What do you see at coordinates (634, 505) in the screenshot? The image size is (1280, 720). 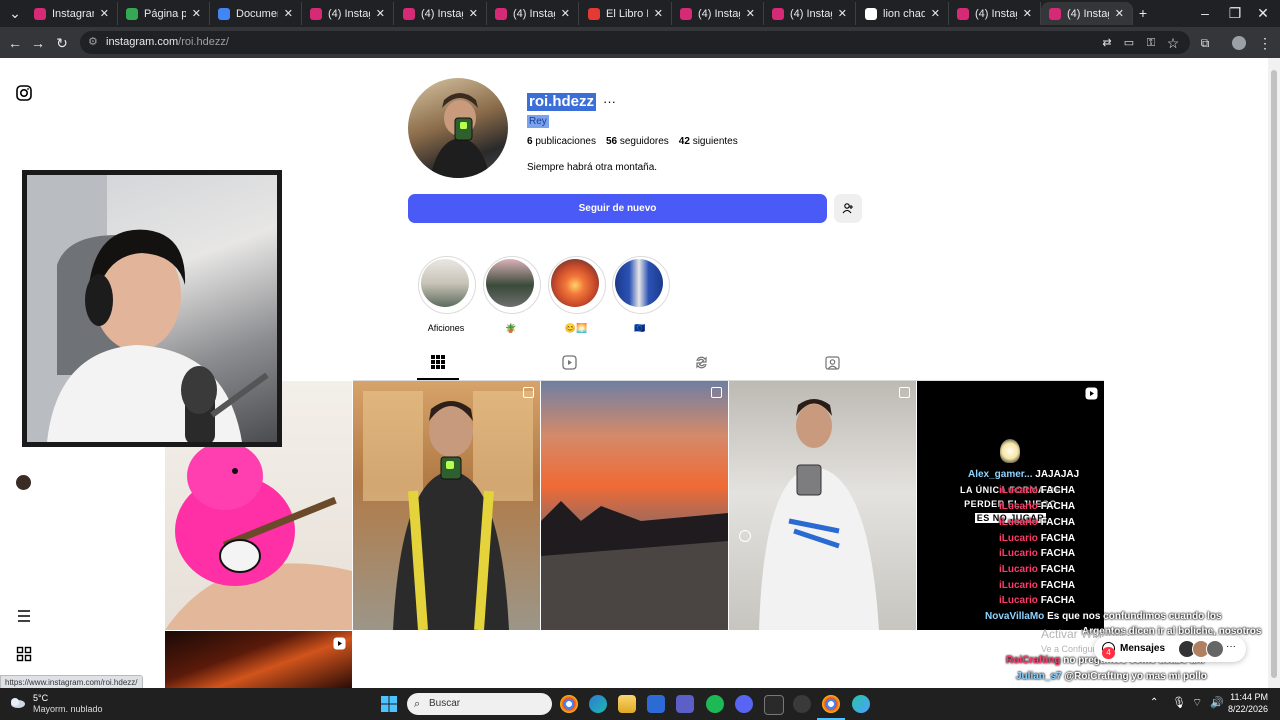 I see `post-sunset-village` at bounding box center [634, 505].